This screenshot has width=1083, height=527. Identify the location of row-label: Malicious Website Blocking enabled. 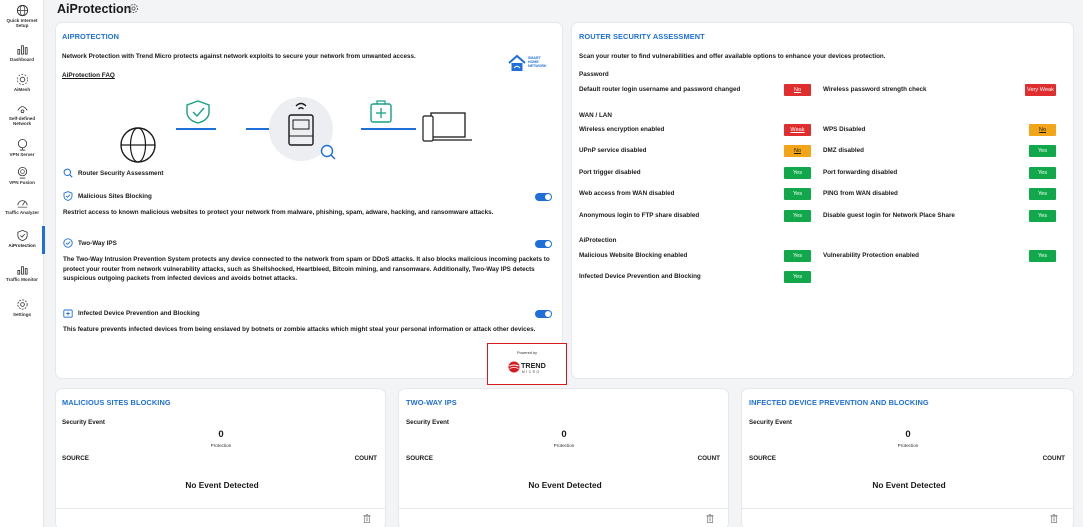
(633, 255).